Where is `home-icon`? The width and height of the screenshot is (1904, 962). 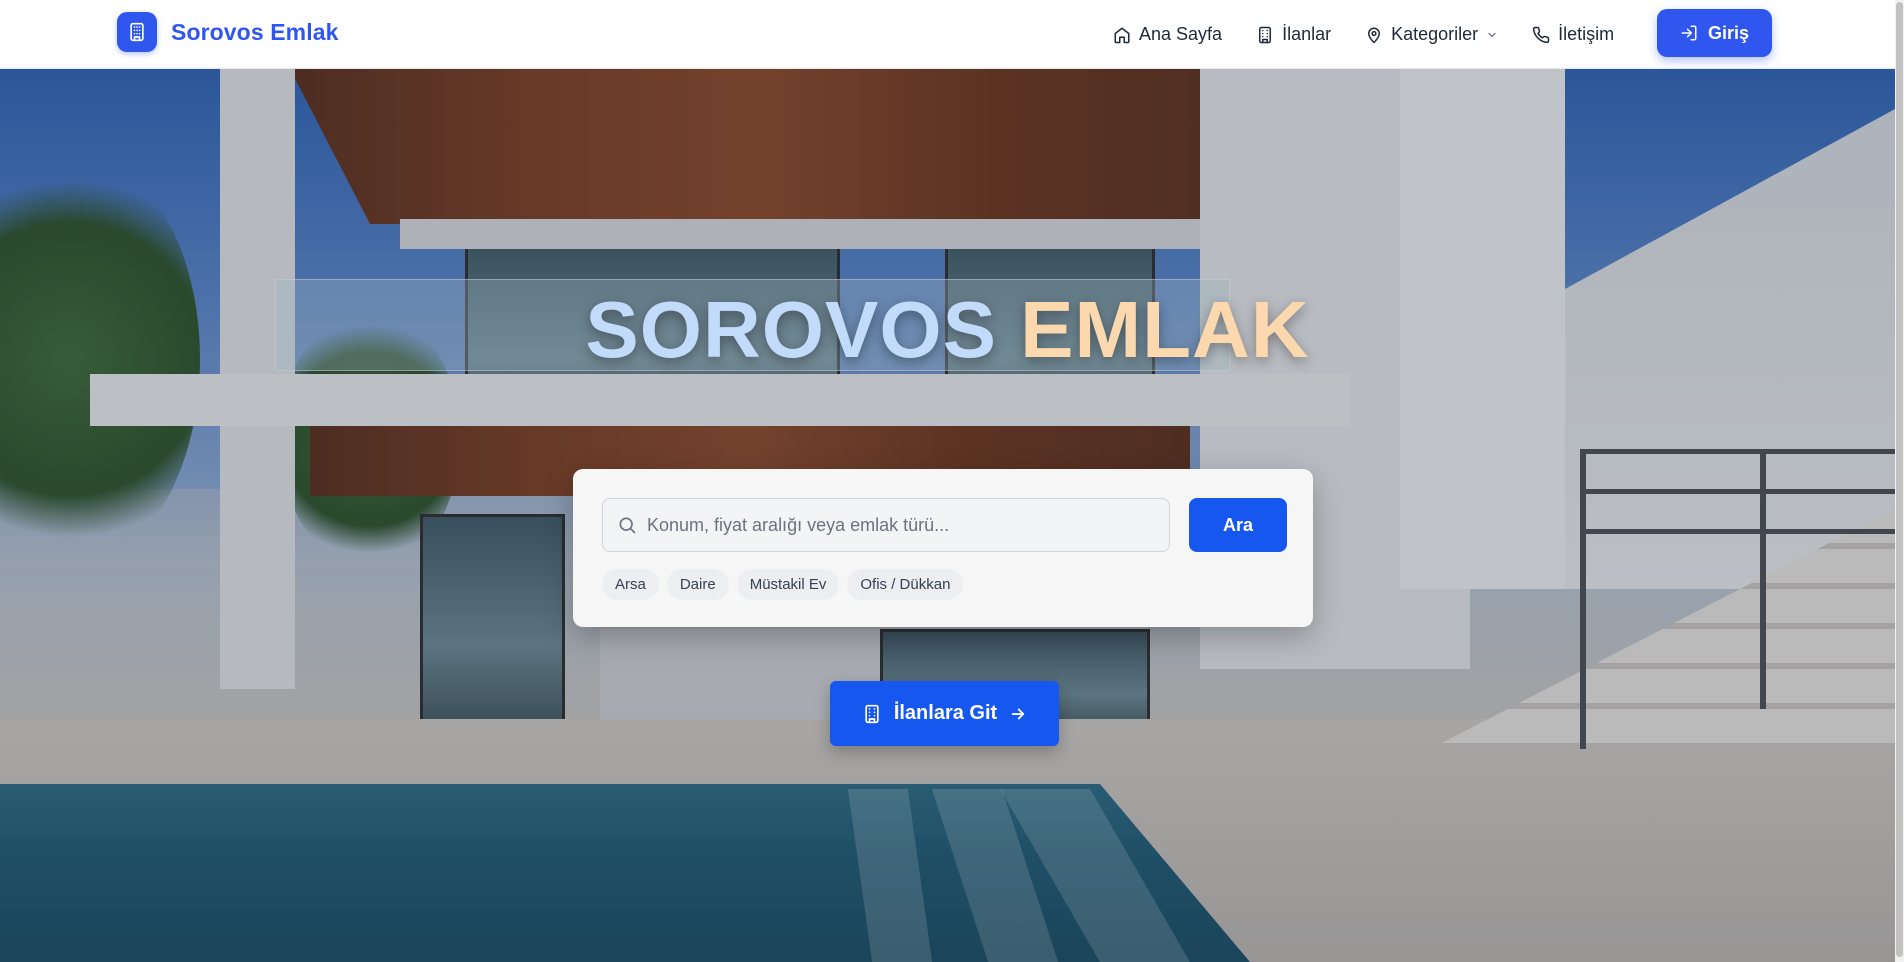 home-icon is located at coordinates (1122, 35).